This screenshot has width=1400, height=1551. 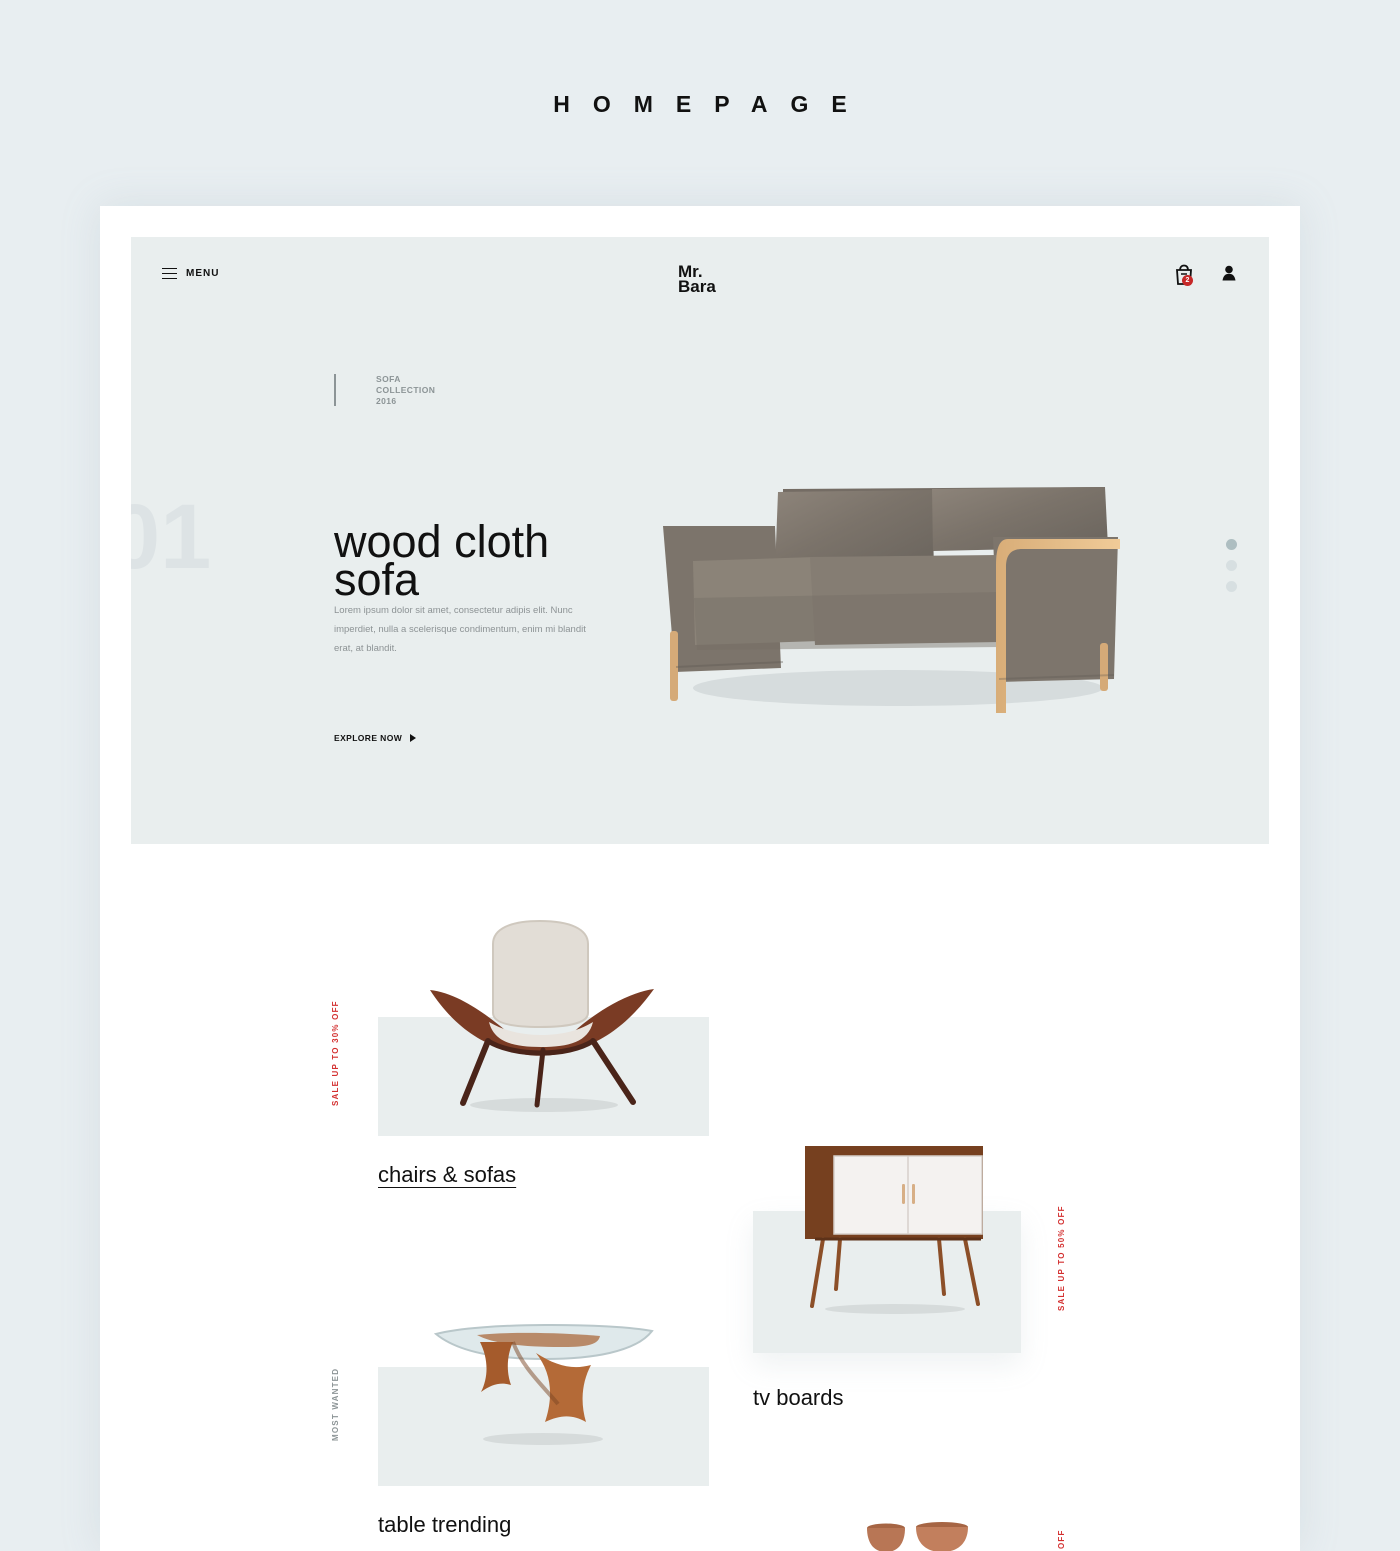 I want to click on chairs-sofas-title: chairs & sofas, so click(x=447, y=1175).